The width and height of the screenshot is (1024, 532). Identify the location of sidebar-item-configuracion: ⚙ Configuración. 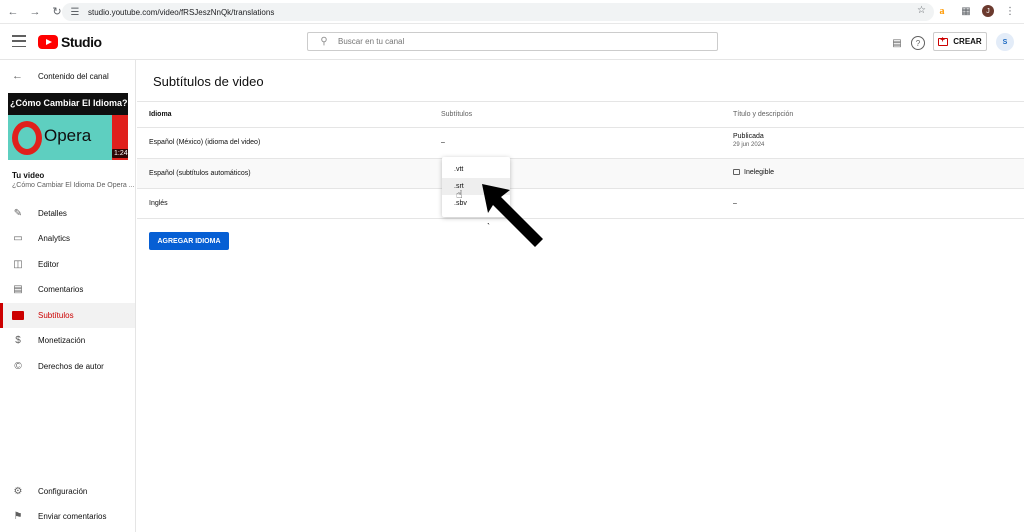
(67, 491).